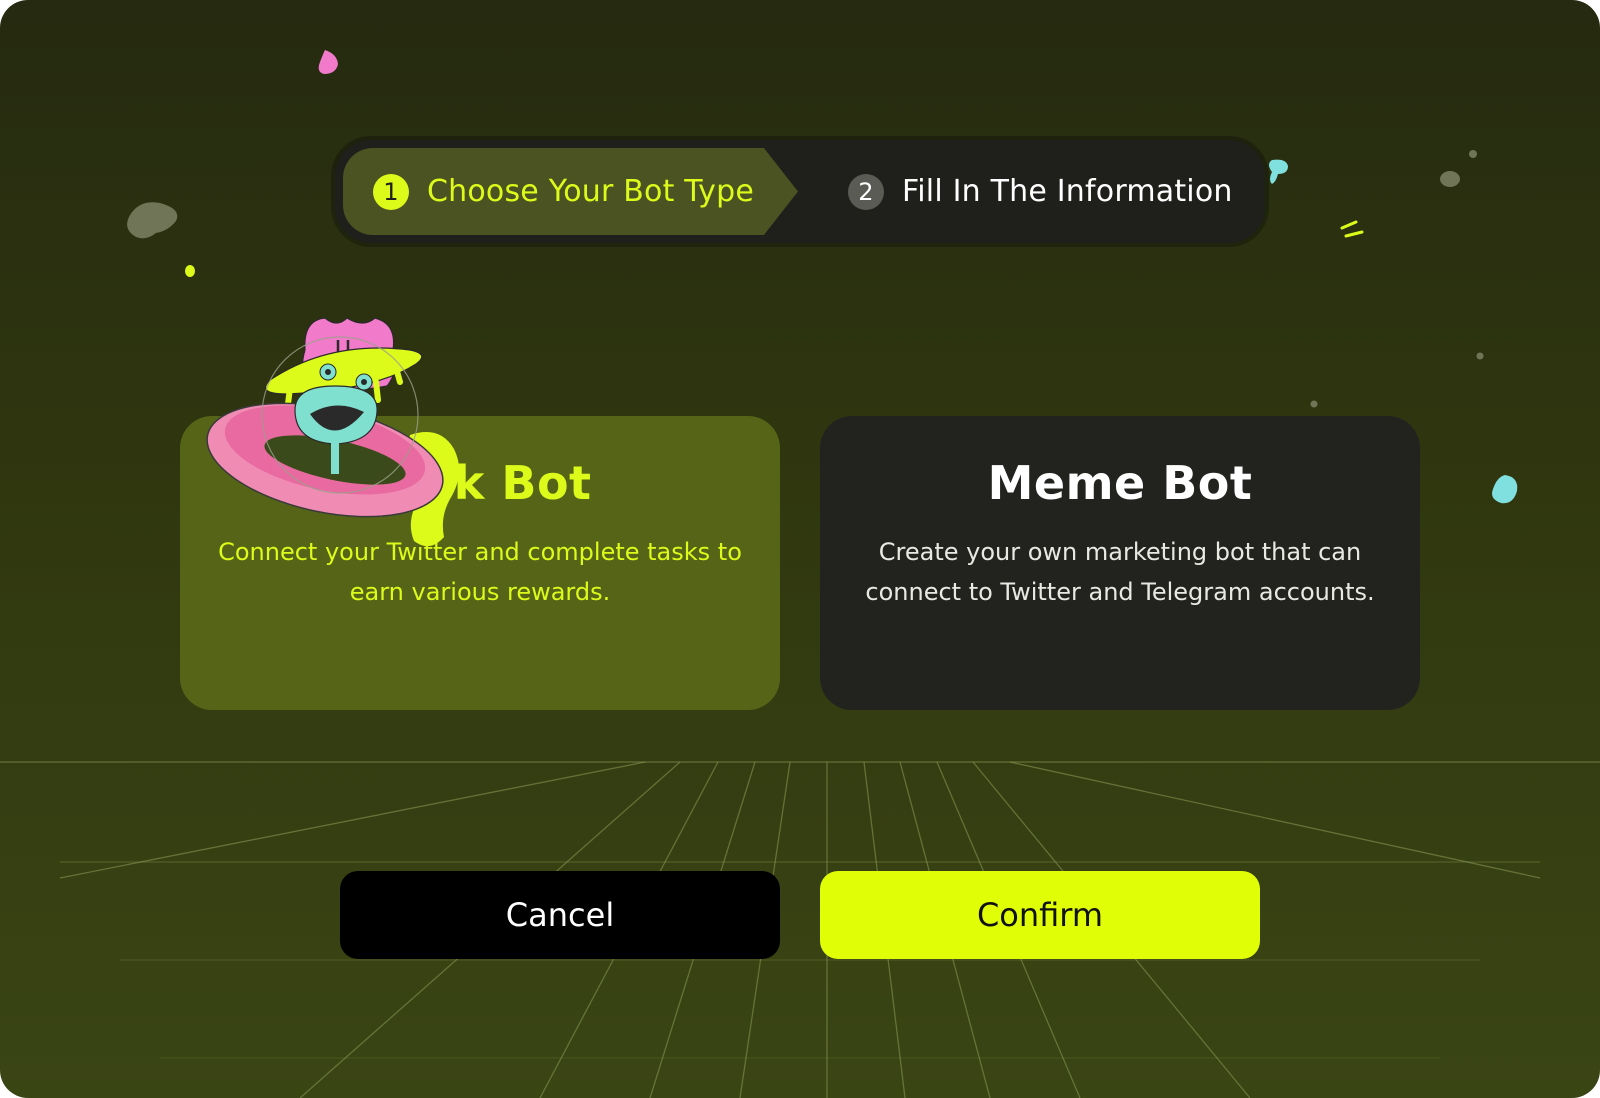 The height and width of the screenshot is (1098, 1600). Describe the element at coordinates (333, 432) in the screenshot. I see `alien-ufo-mascot-icon` at that location.